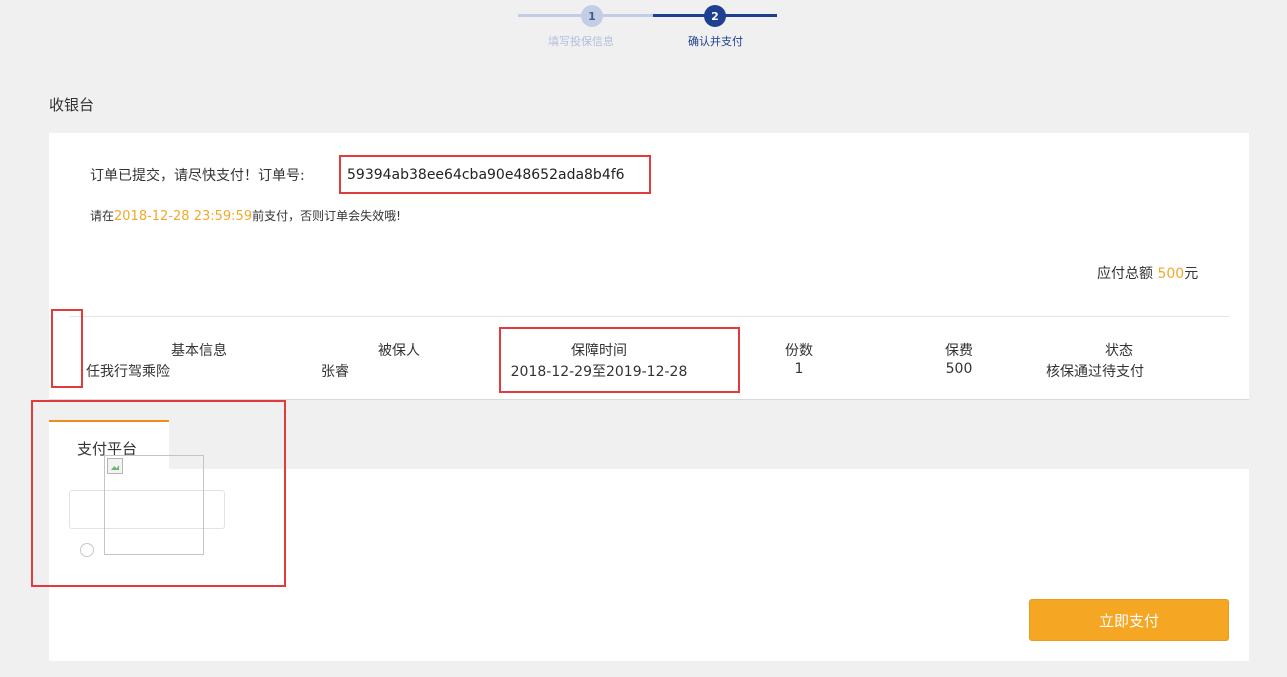 The image size is (1287, 677). I want to click on deadline-suffix: 前支付，否则订单会失效哦!, so click(326, 216).